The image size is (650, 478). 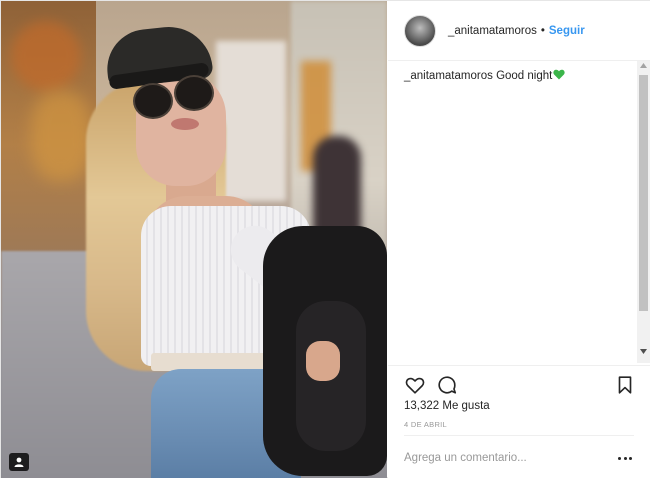 I want to click on photo-subject-hand, so click(x=323, y=361).